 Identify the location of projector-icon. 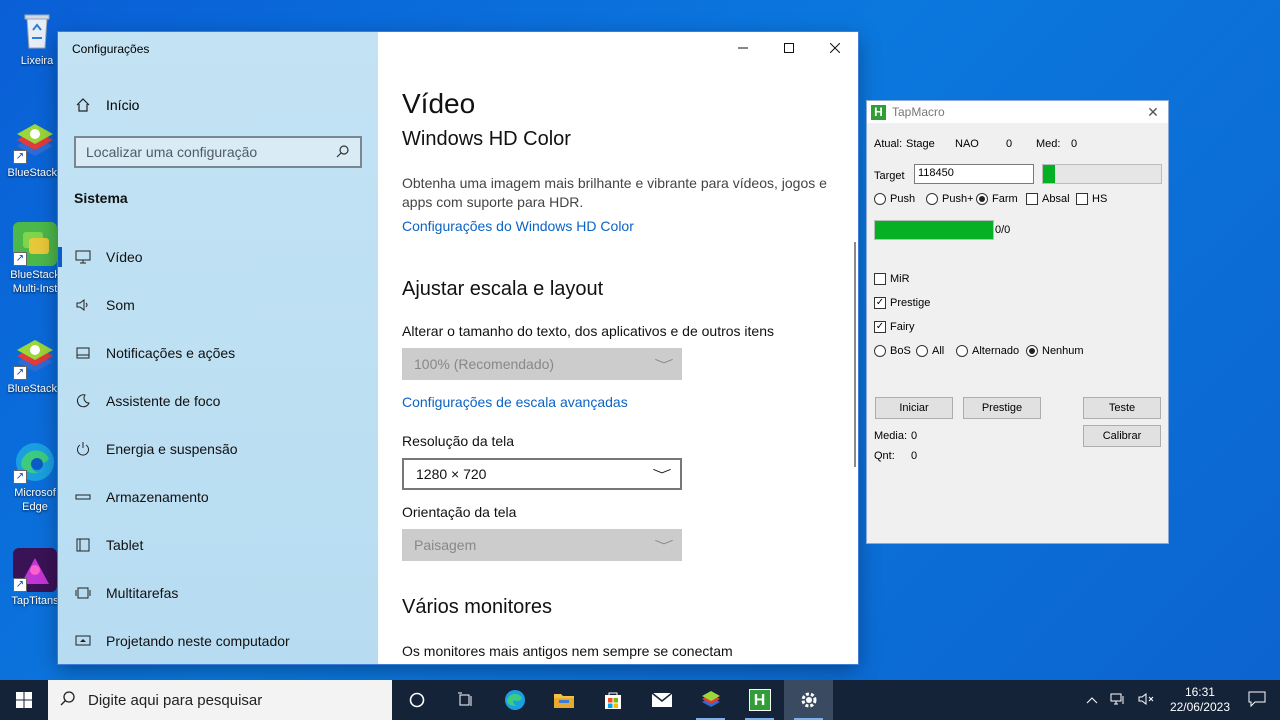
(83, 641).